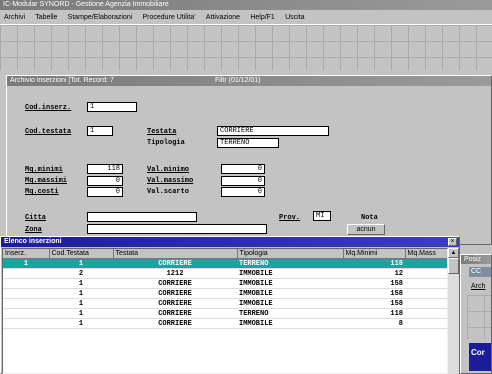  I want to click on cell-minimi: 8, so click(374, 323).